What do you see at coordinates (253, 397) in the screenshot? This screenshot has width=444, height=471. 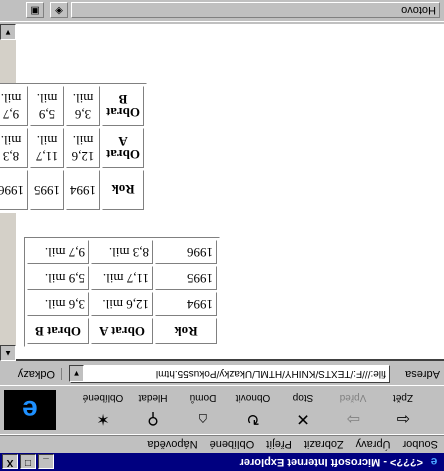 I see `refresh-label: Obnovit` at bounding box center [253, 397].